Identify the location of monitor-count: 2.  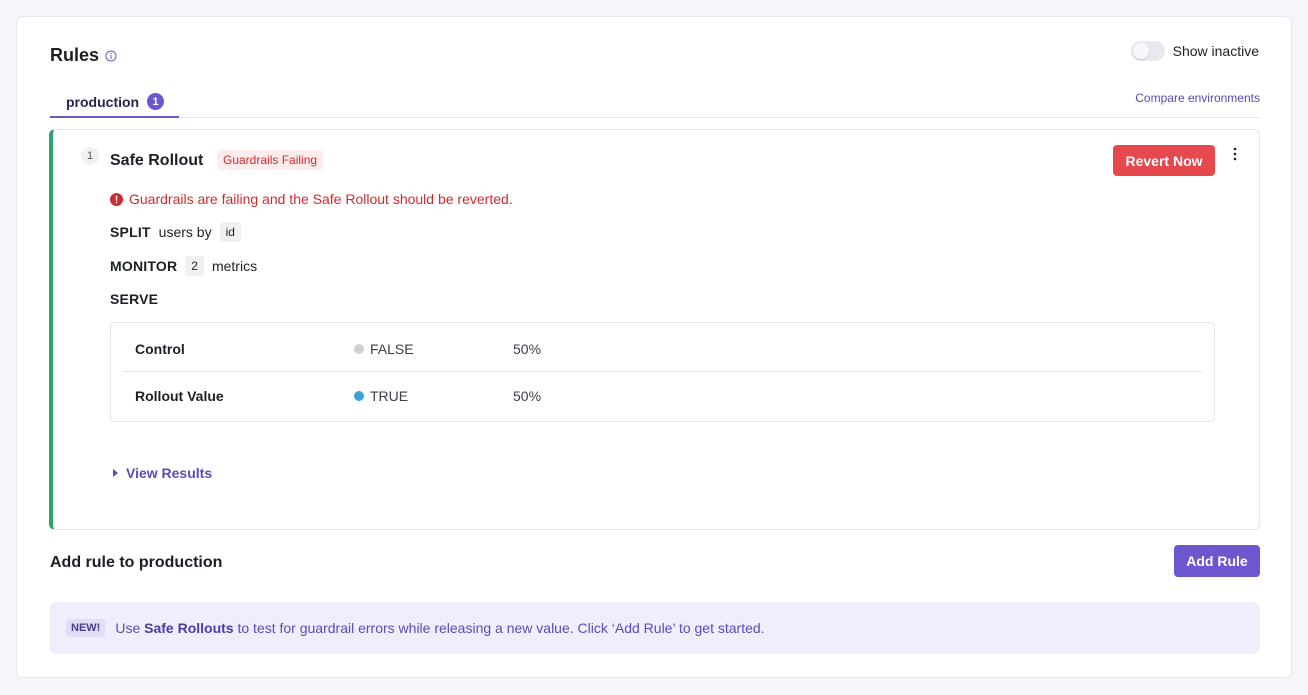
(194, 266).